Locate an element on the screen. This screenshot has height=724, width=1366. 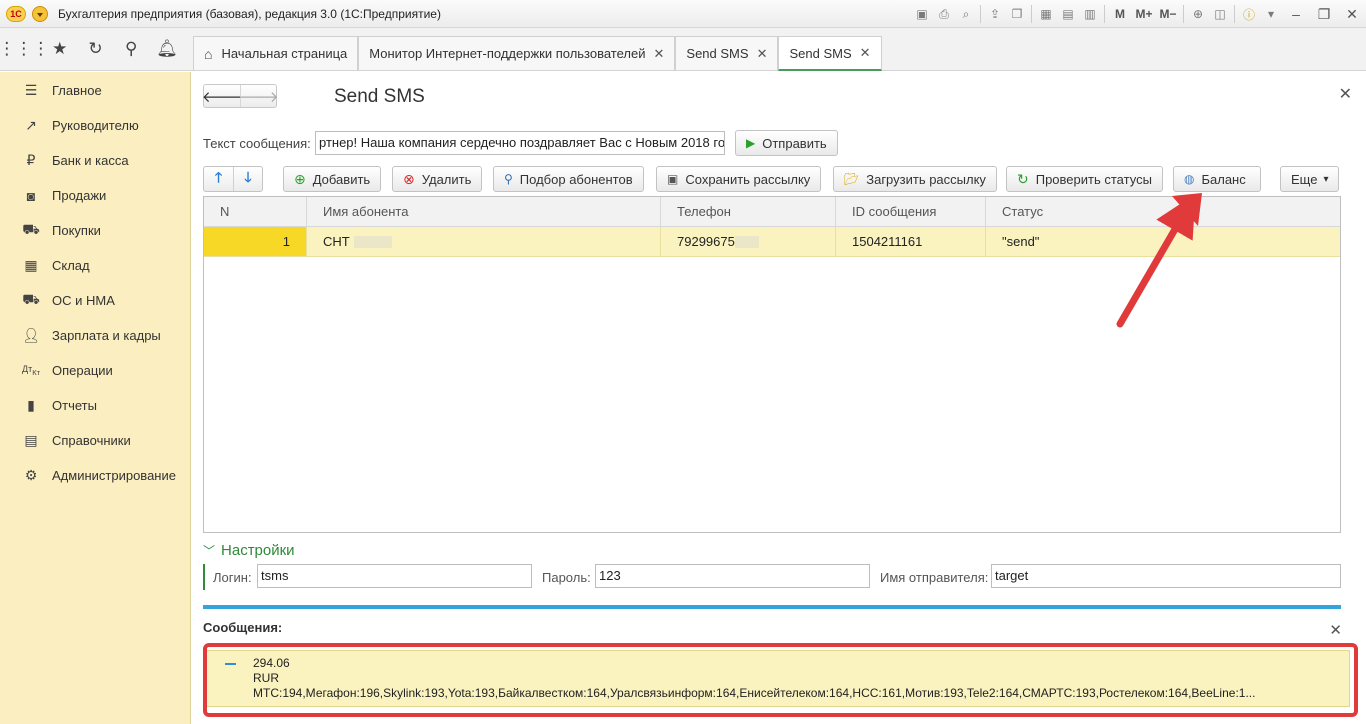
cell-n: 1 is located at coordinates (255, 241).